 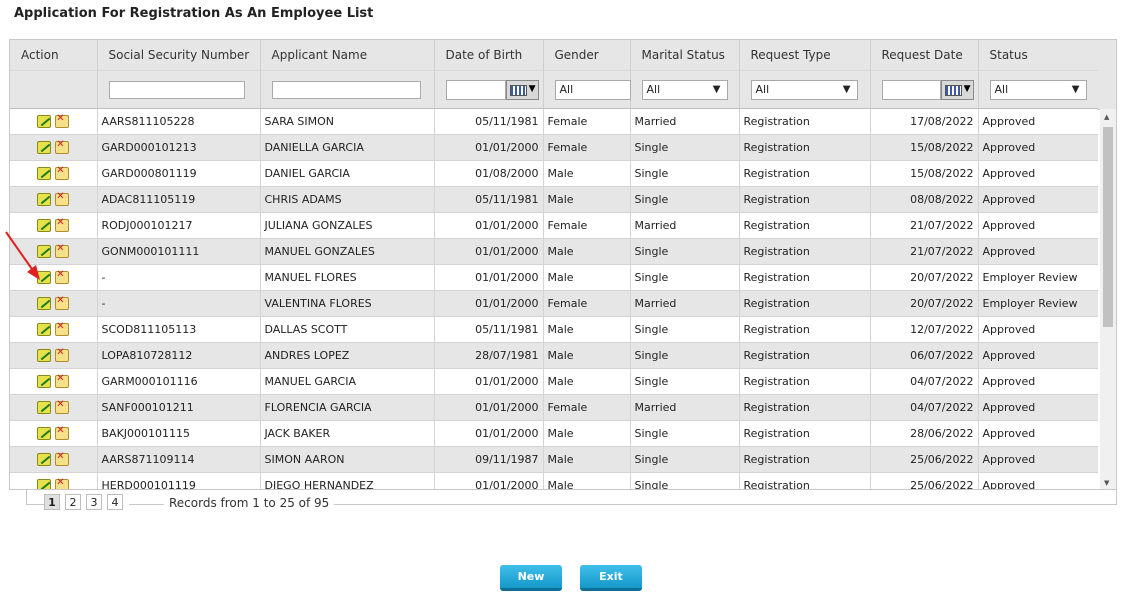 I want to click on dob-filter-input, so click(x=475, y=89).